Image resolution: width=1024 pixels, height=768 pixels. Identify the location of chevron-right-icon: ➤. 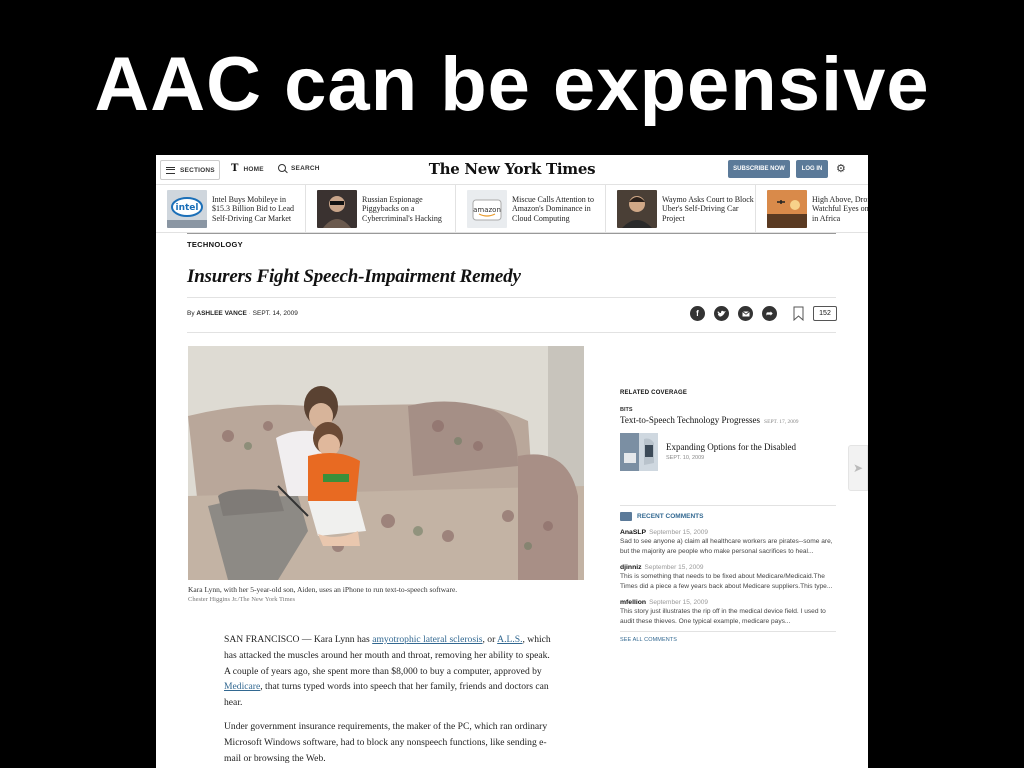
(858, 468).